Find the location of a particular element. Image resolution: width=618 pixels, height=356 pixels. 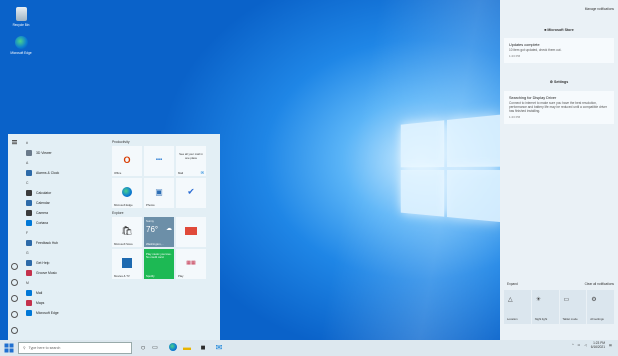

app-list-letter: # is located at coordinates (64, 143).